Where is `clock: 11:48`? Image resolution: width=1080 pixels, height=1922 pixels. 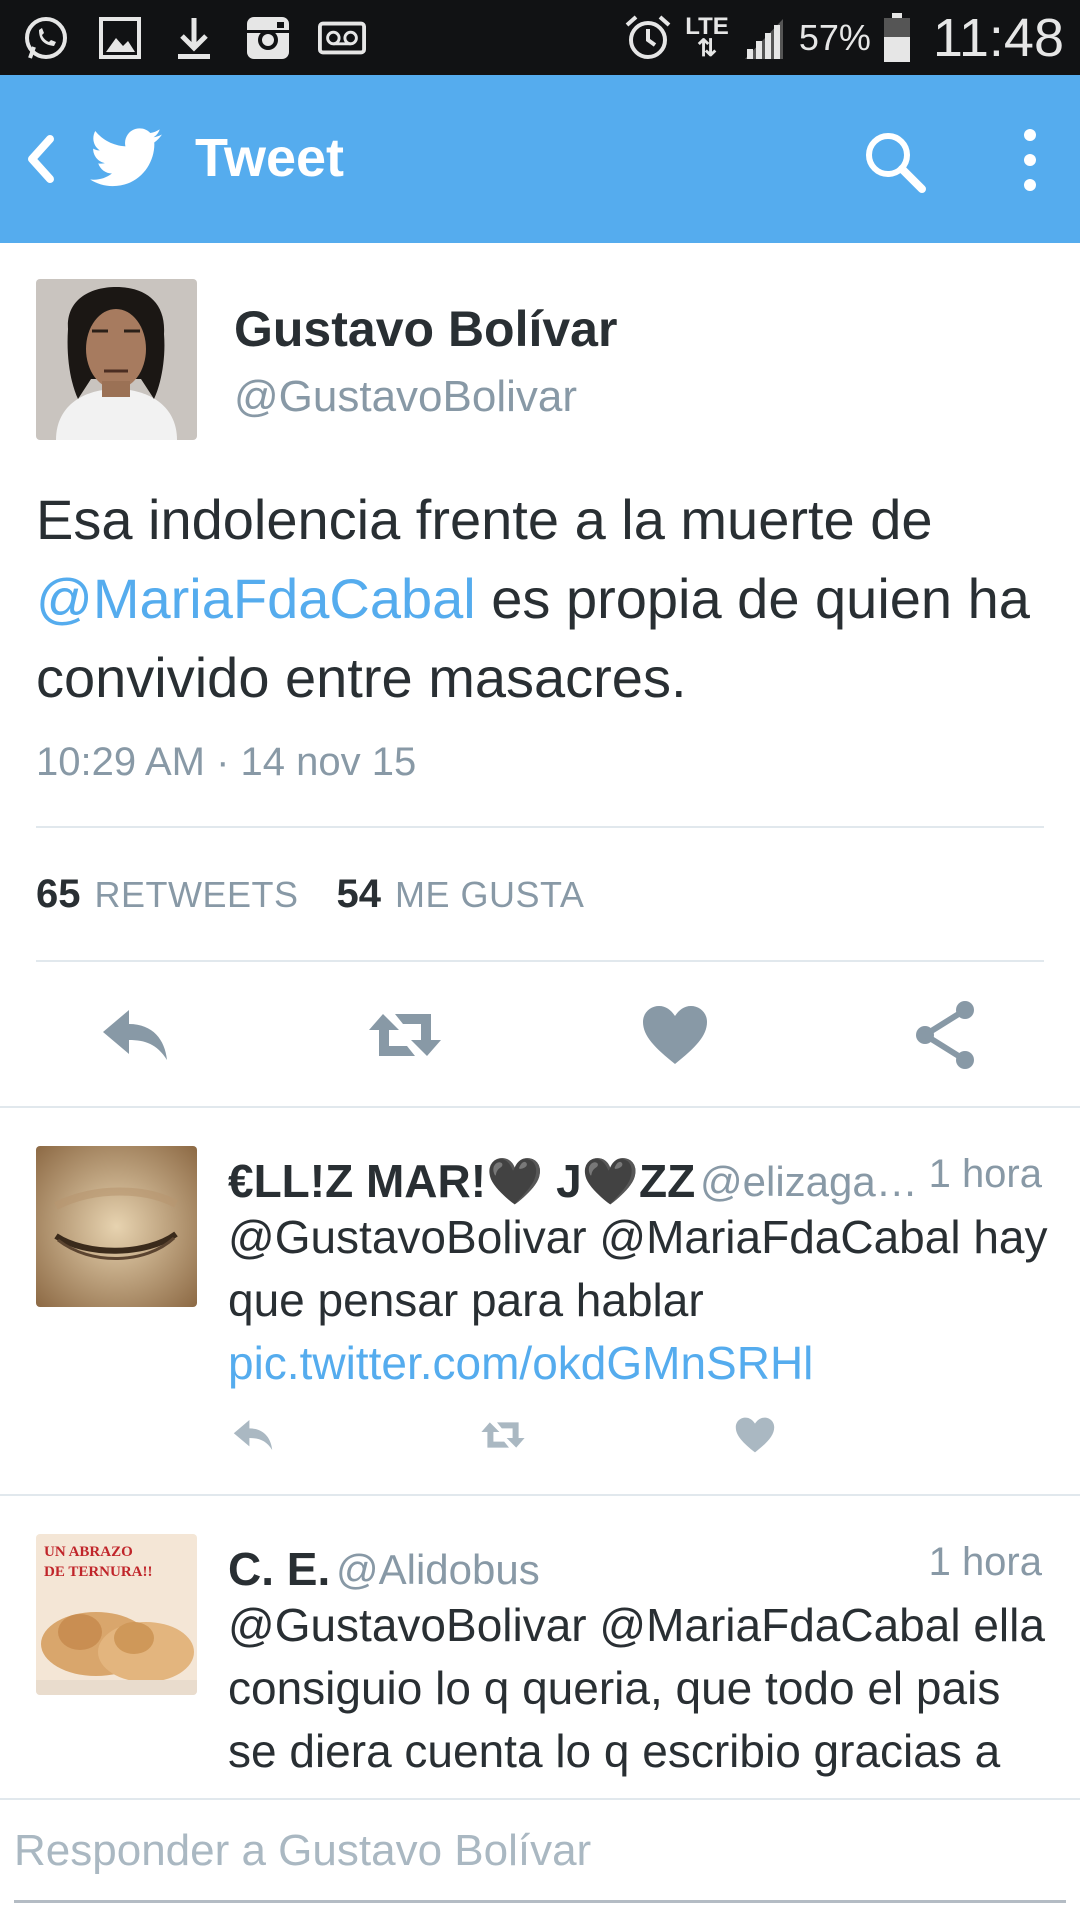
clock: 11:48 is located at coordinates (998, 37).